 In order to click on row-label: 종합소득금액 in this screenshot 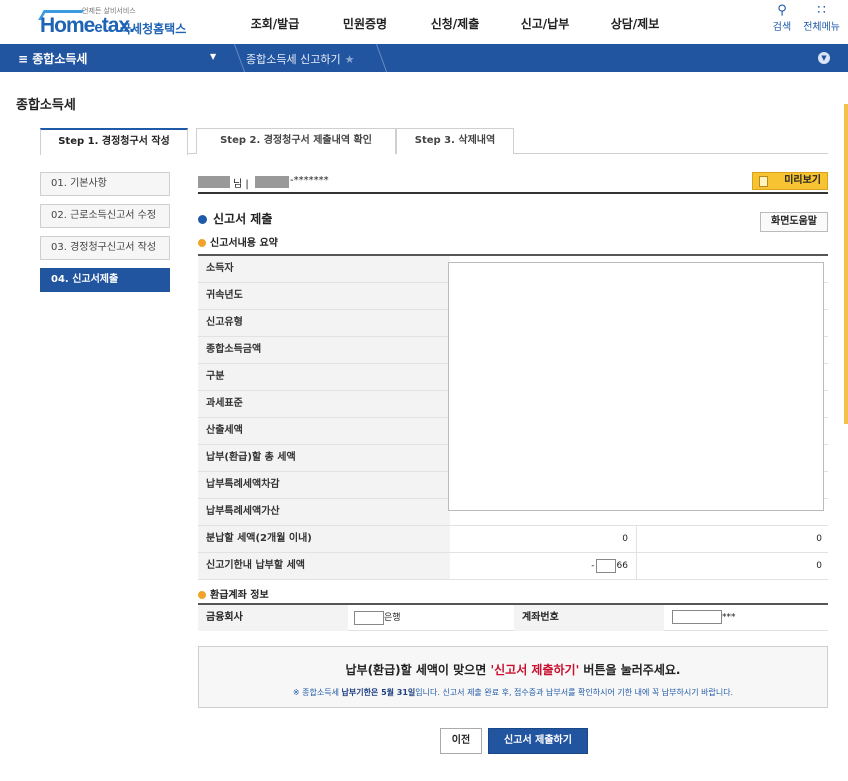, I will do `click(324, 350)`.